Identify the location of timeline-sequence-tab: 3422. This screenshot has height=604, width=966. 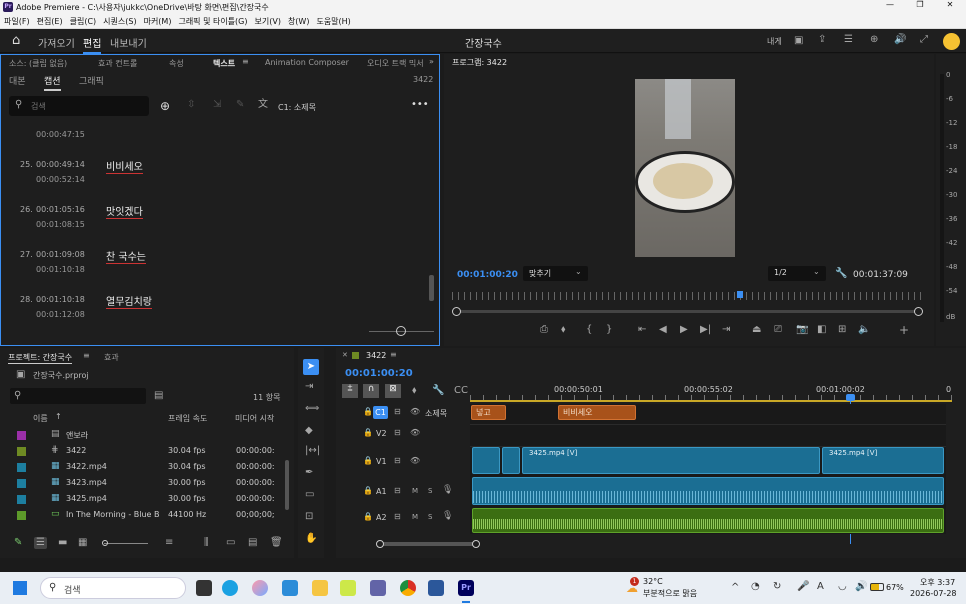
(376, 355).